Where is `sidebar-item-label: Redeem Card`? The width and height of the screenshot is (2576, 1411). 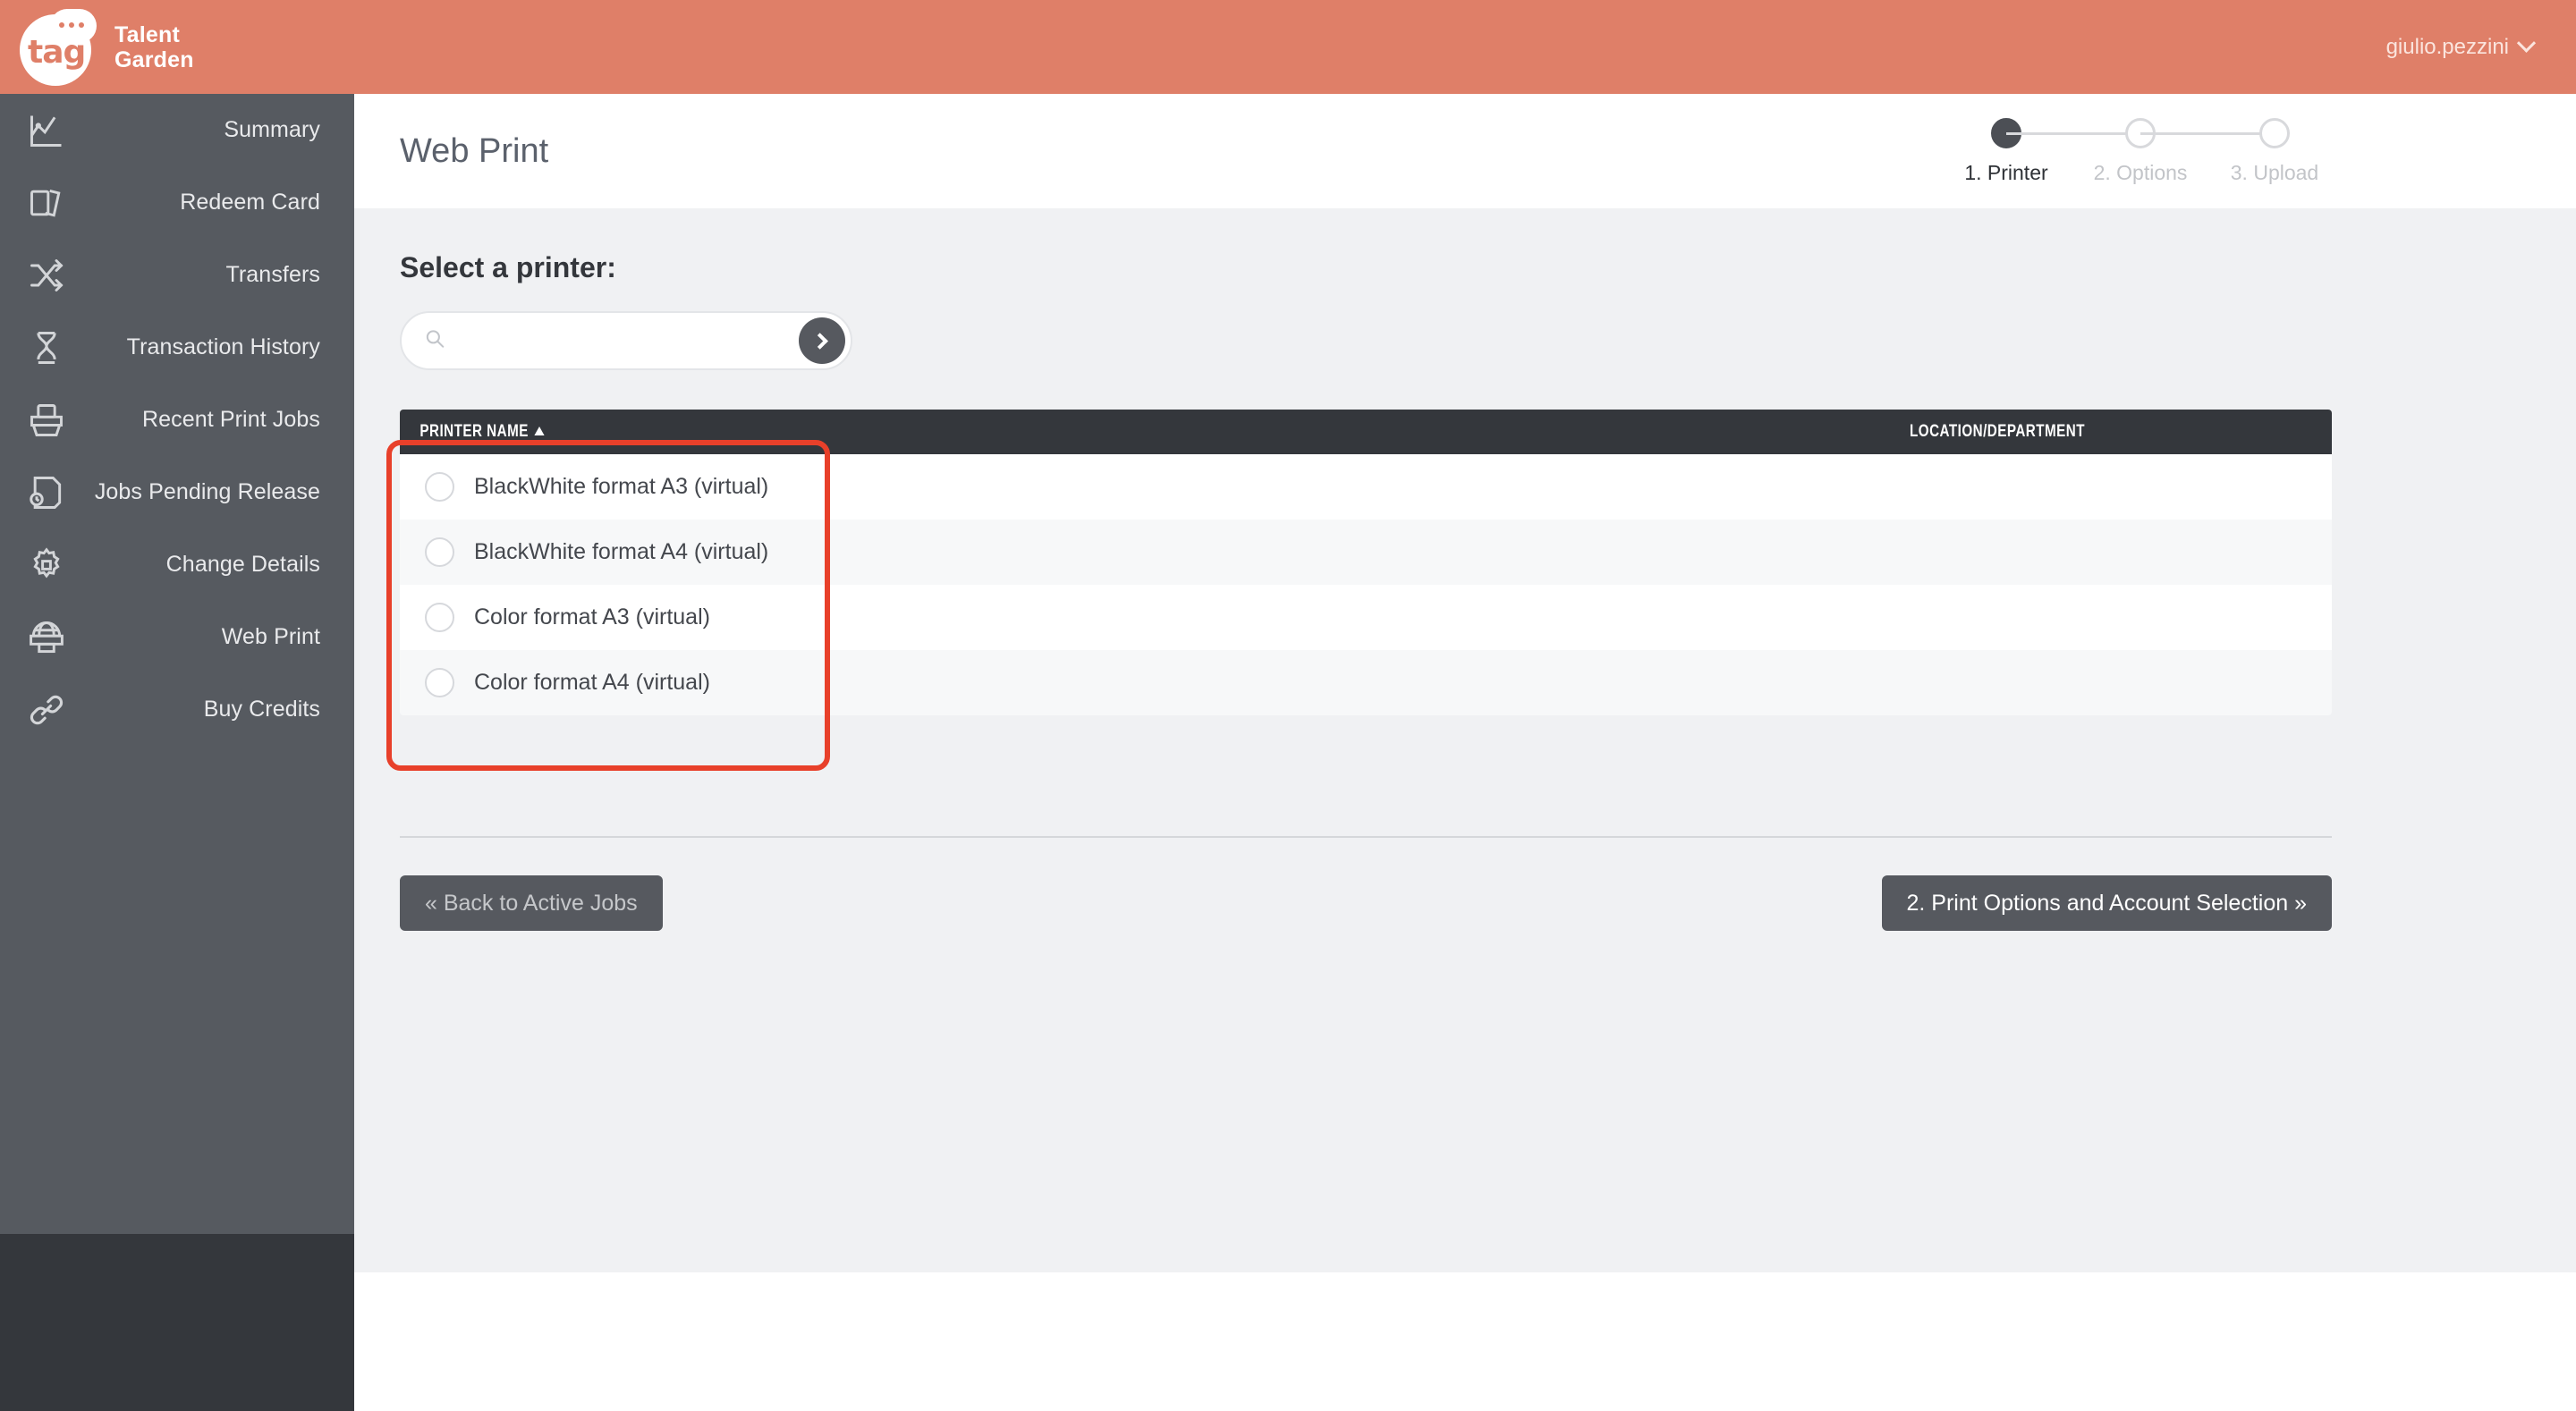 sidebar-item-label: Redeem Card is located at coordinates (250, 203).